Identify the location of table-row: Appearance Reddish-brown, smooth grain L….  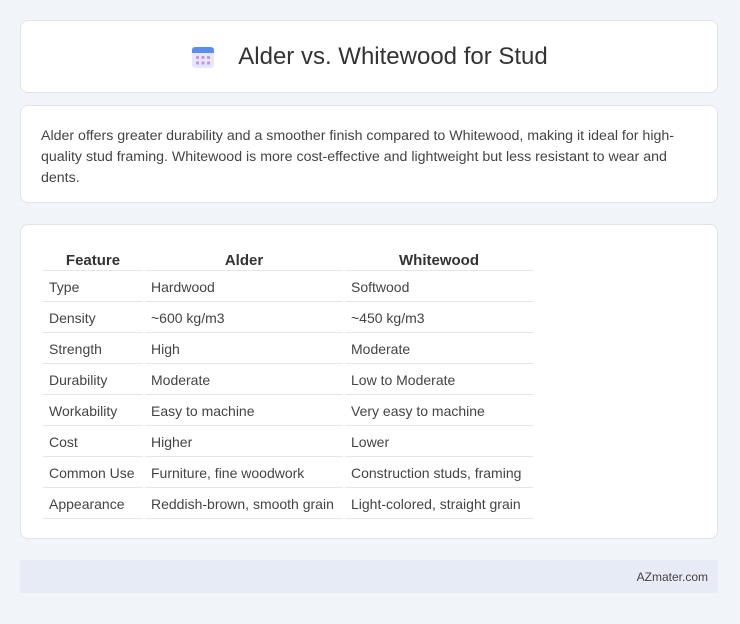
(288, 504).